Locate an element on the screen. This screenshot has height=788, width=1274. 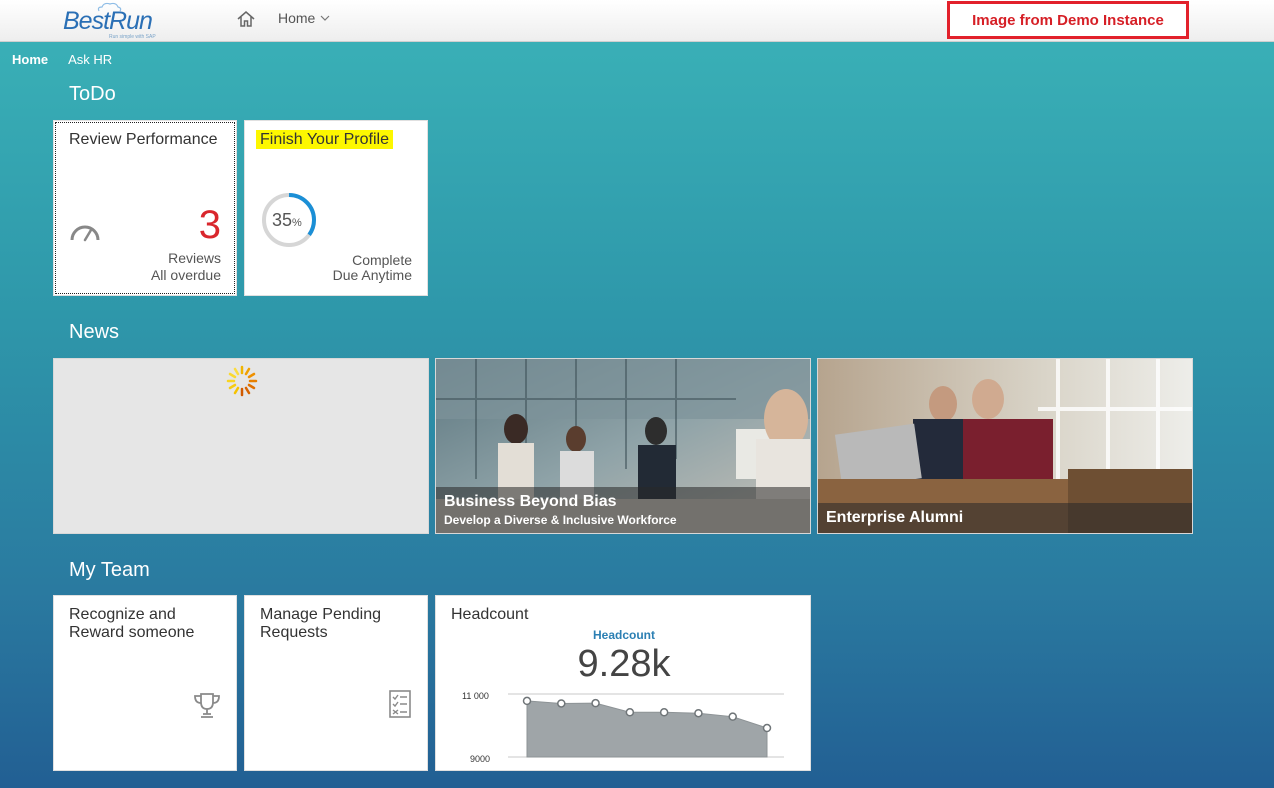
section-title-my-team: My Team is located at coordinates (109, 570).